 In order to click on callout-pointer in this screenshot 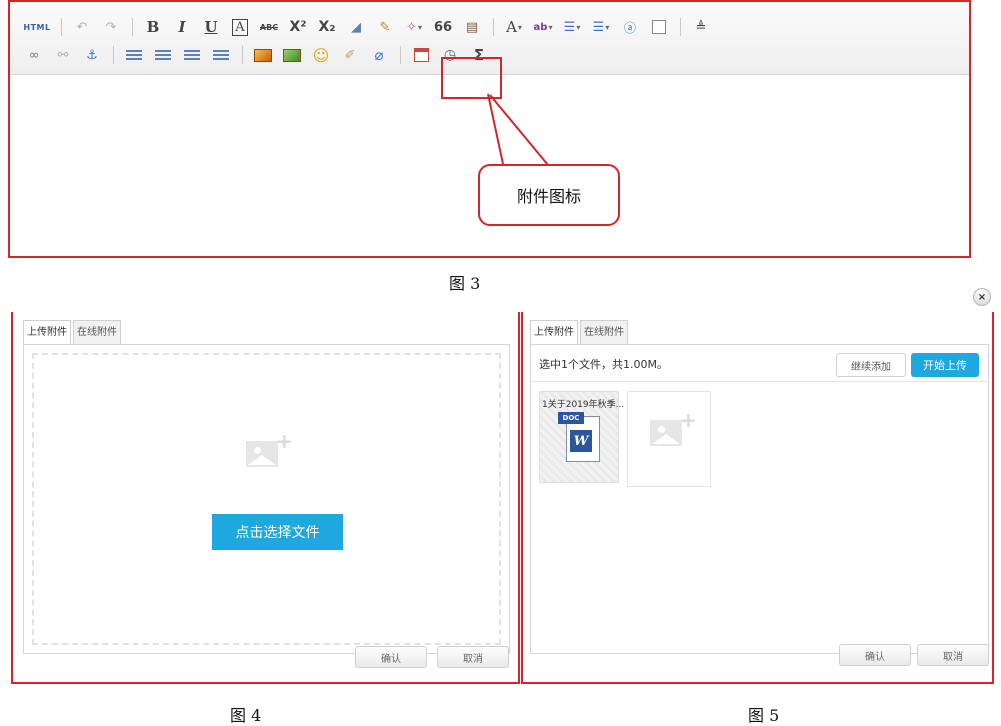, I will do `click(518, 129)`.